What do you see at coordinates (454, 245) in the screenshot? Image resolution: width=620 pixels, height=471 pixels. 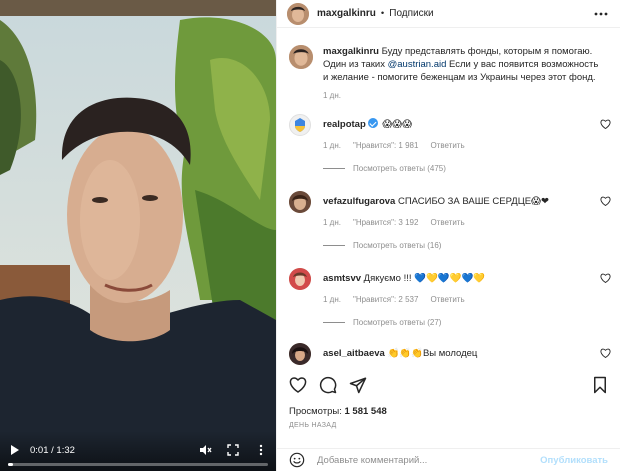 I see `view-replies-button: Посмотреть ответы (16)` at bounding box center [454, 245].